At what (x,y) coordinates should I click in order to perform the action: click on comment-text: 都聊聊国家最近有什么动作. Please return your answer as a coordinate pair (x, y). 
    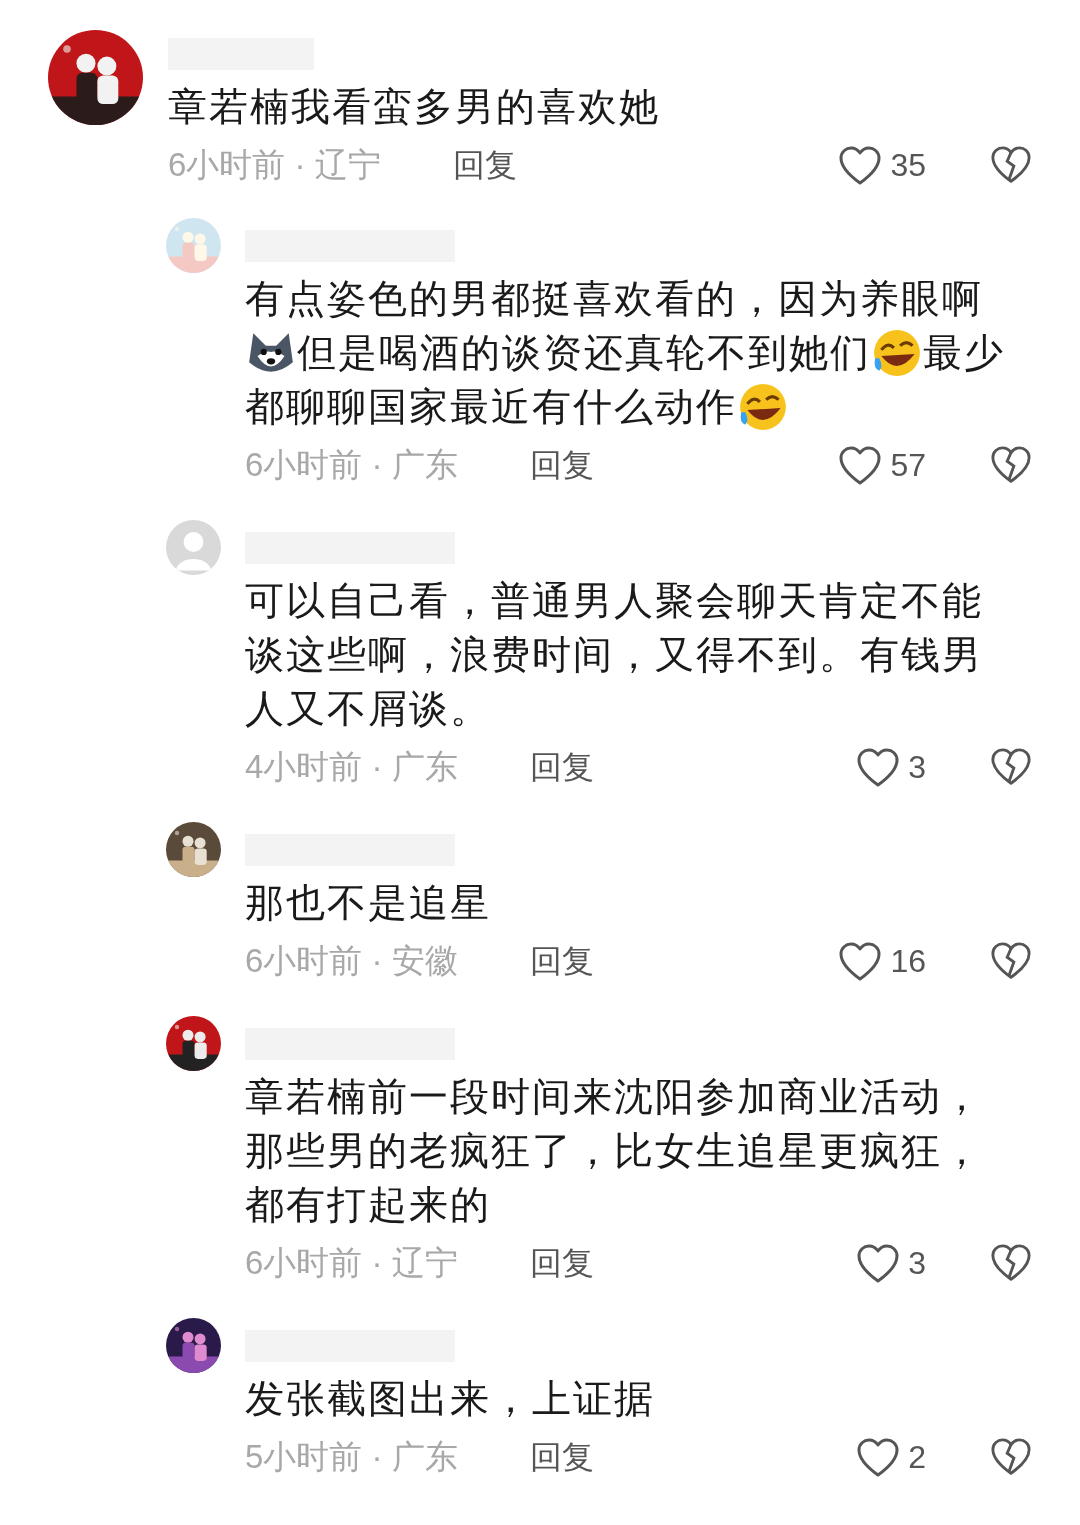
    Looking at the image, I should click on (491, 407).